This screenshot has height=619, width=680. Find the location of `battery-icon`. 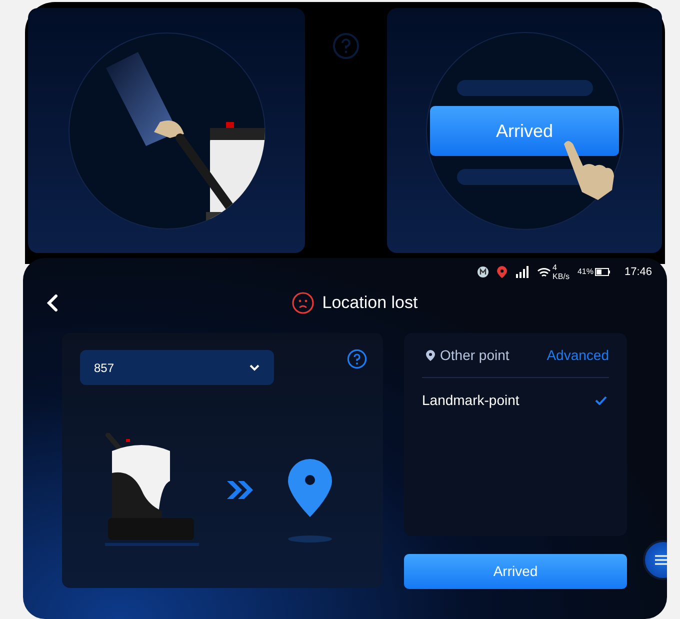

battery-icon is located at coordinates (602, 272).